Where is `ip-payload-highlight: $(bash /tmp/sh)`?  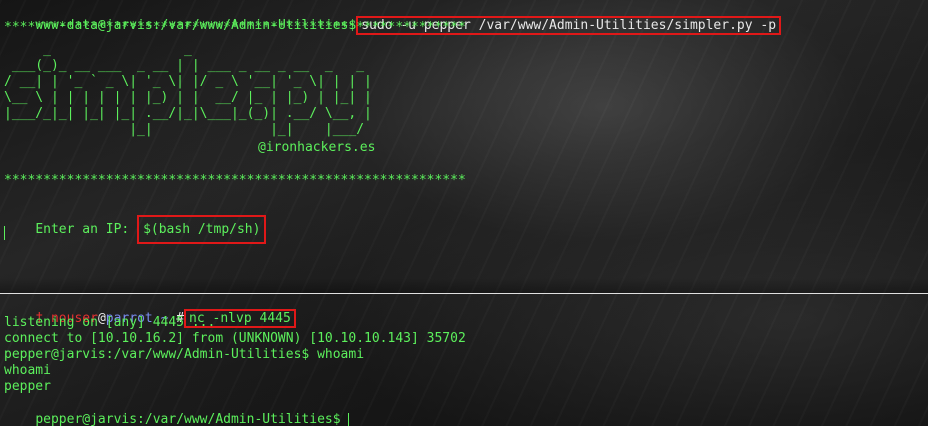
ip-payload-highlight: $(bash /tmp/sh) is located at coordinates (202, 229).